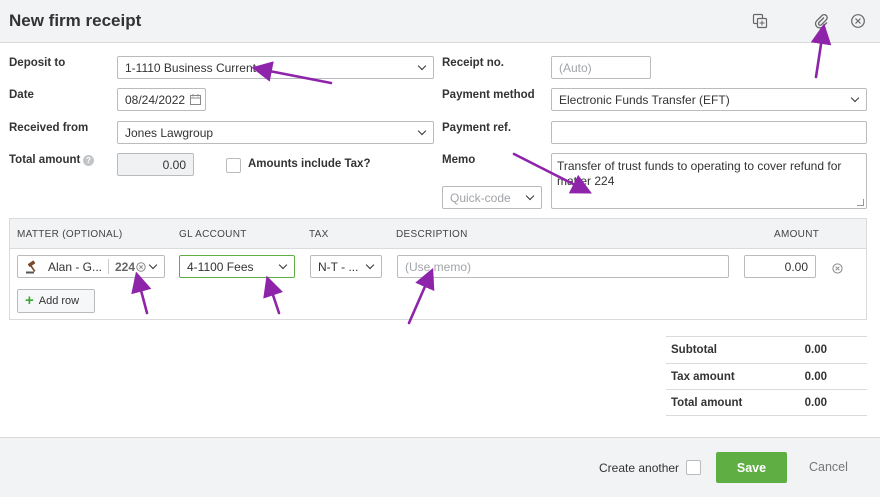 The height and width of the screenshot is (497, 880). What do you see at coordinates (815, 350) in the screenshot?
I see `subtotal-value: 0.00` at bounding box center [815, 350].